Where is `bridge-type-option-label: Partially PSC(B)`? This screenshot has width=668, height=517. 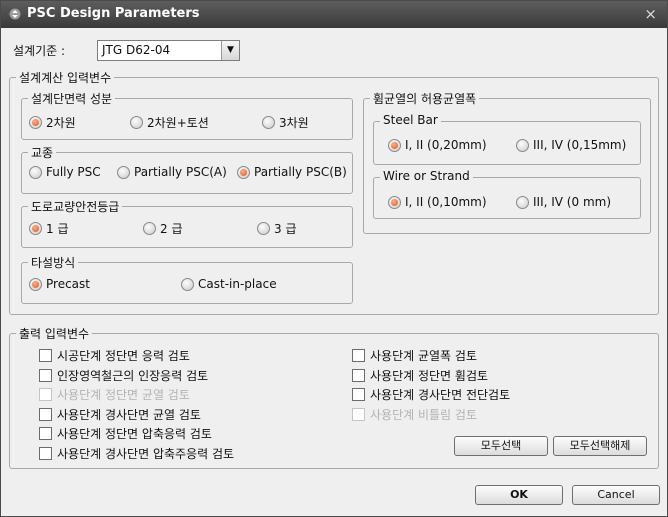 bridge-type-option-label: Partially PSC(B) is located at coordinates (300, 172).